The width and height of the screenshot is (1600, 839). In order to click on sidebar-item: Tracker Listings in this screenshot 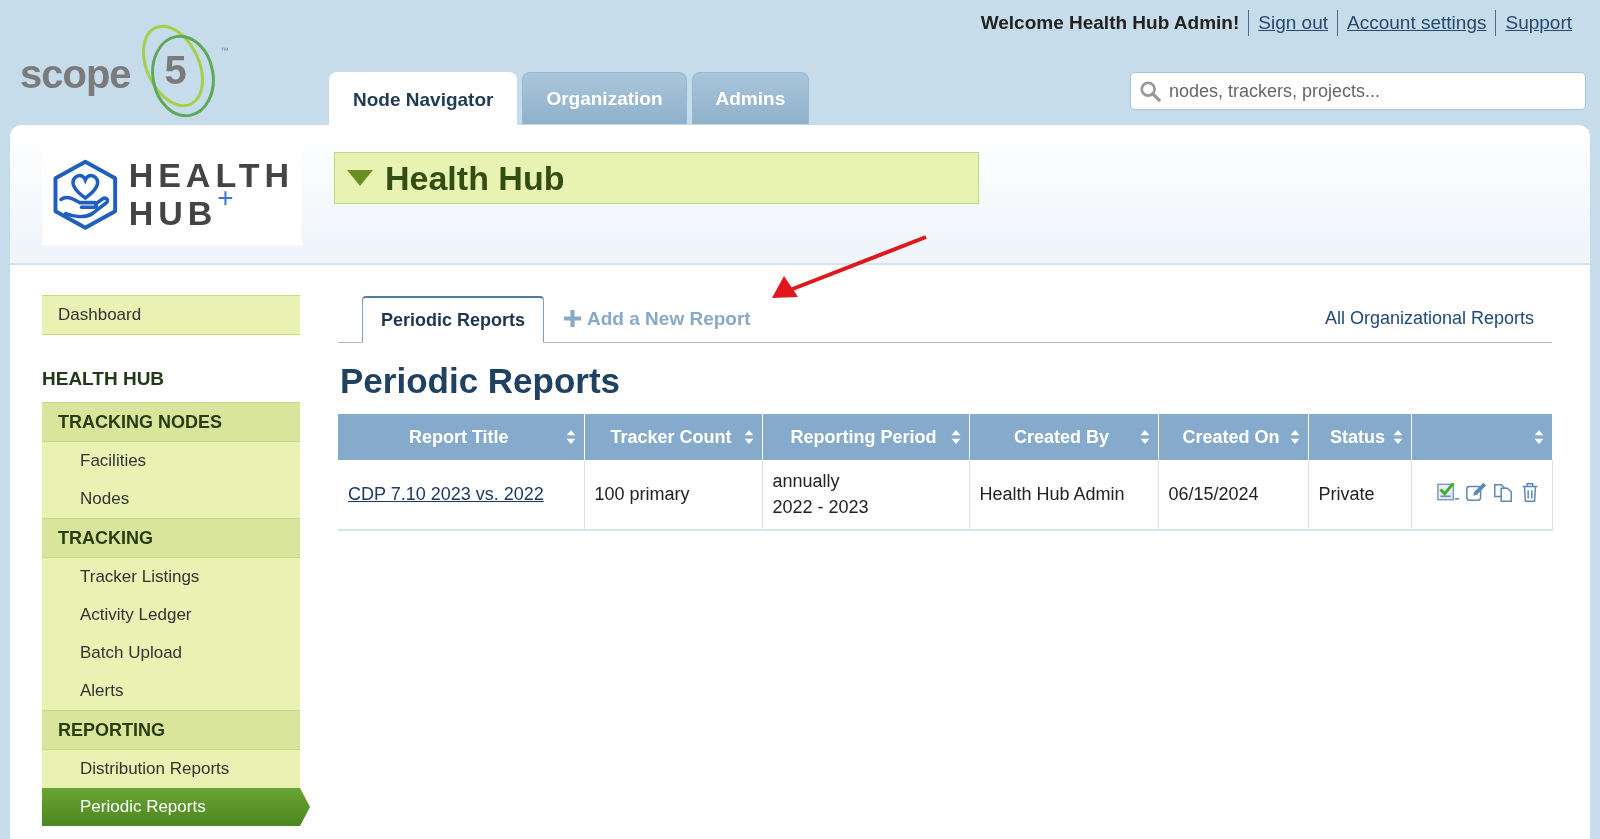, I will do `click(171, 577)`.